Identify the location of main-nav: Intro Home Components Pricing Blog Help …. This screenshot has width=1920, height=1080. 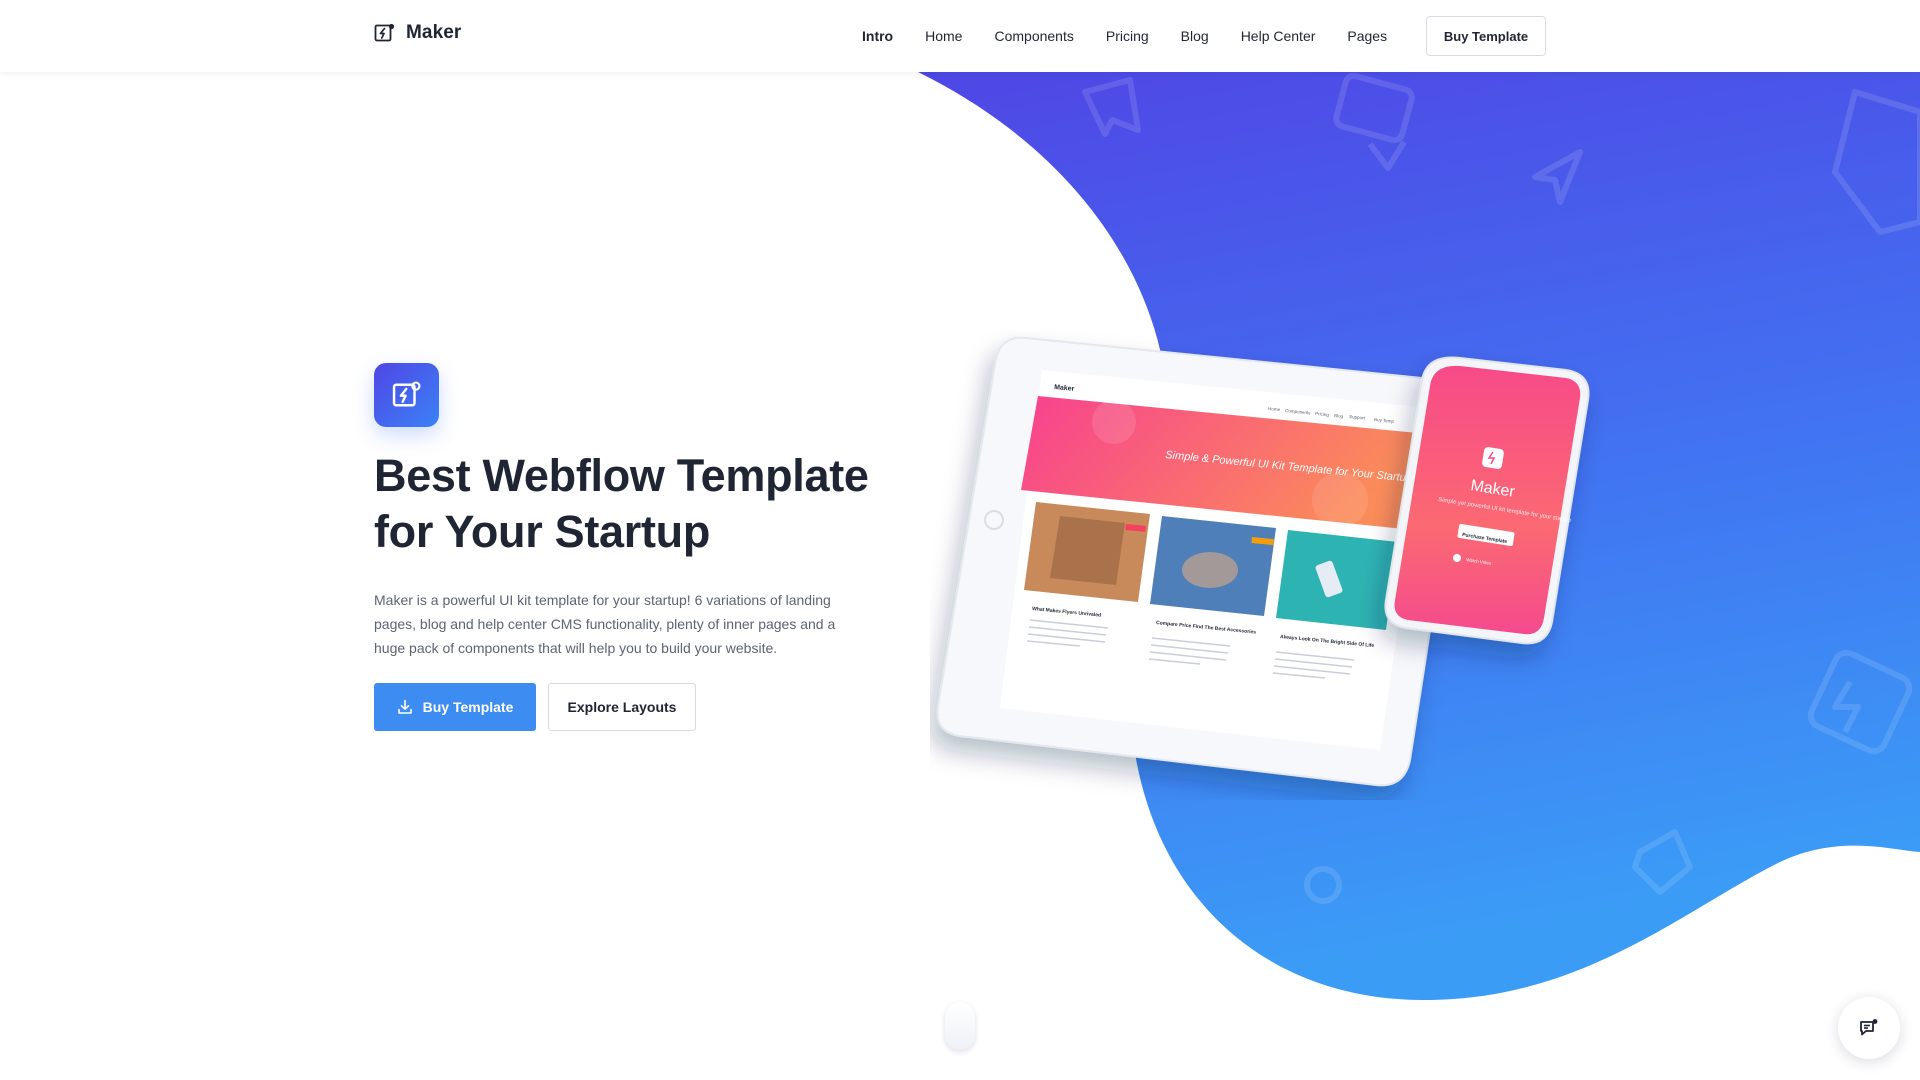
(1140, 36).